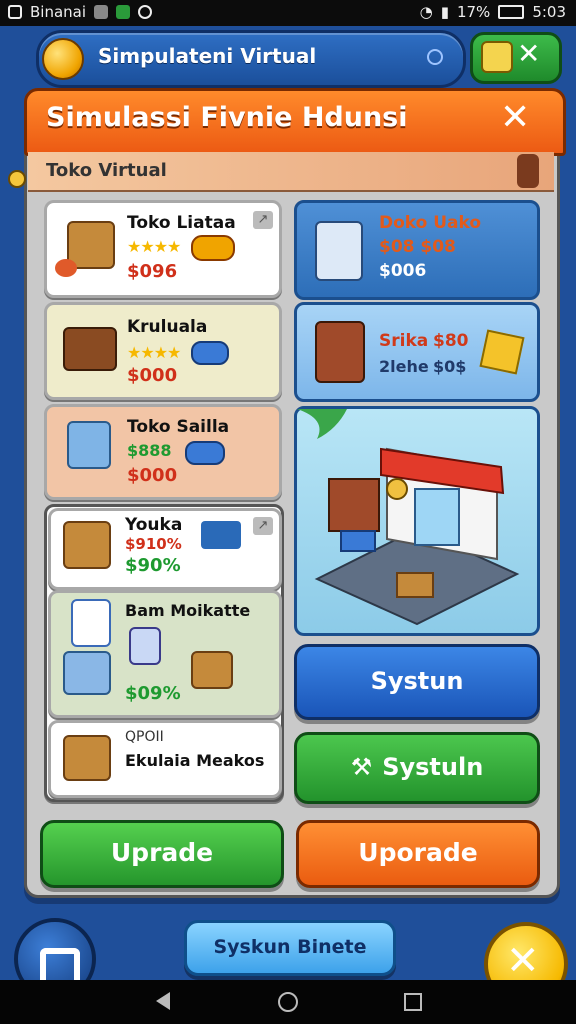  Describe the element at coordinates (451, 341) in the screenshot. I see `tile-line1: $80` at that location.